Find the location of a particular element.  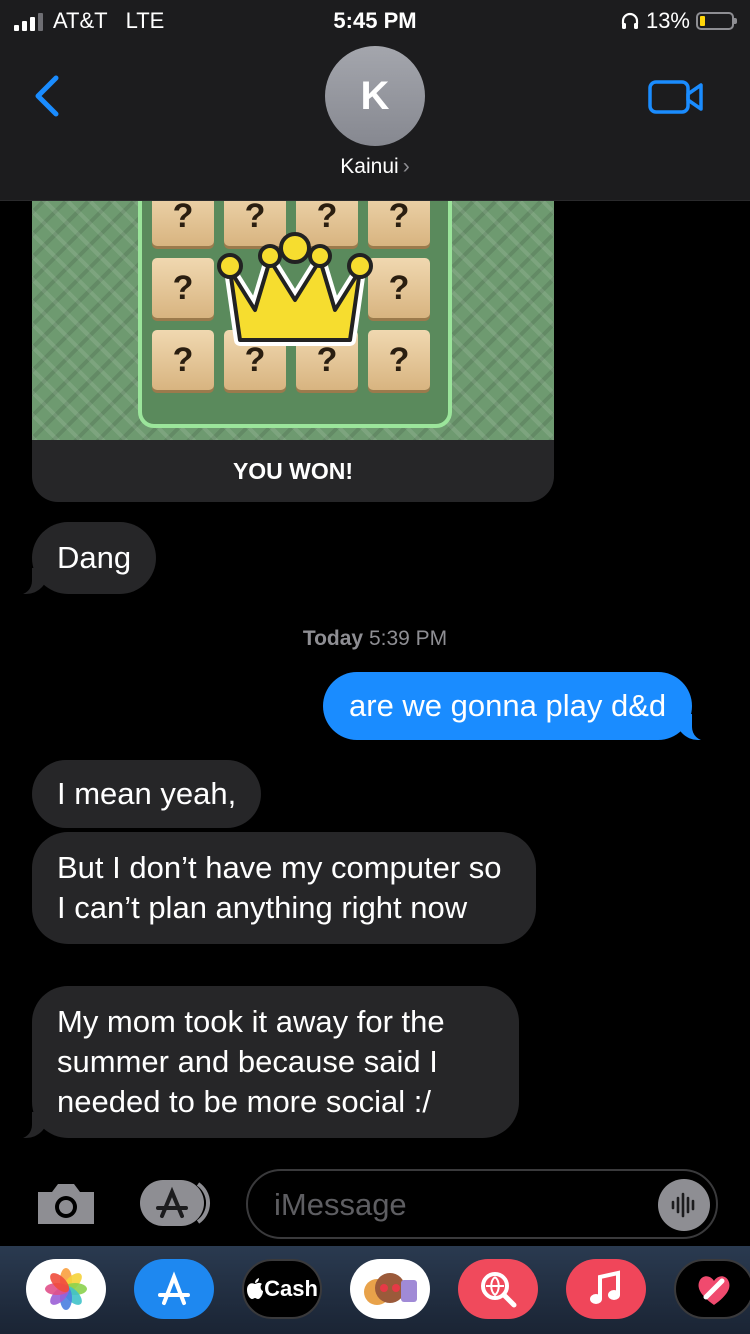

game-result-label: YOU WON! is located at coordinates (293, 470).